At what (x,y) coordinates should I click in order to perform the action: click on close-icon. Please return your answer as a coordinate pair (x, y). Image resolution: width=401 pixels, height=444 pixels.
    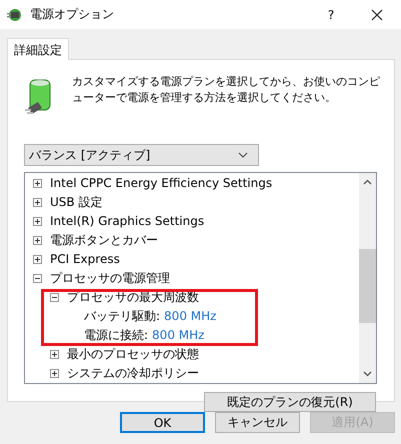
    Looking at the image, I should click on (377, 14).